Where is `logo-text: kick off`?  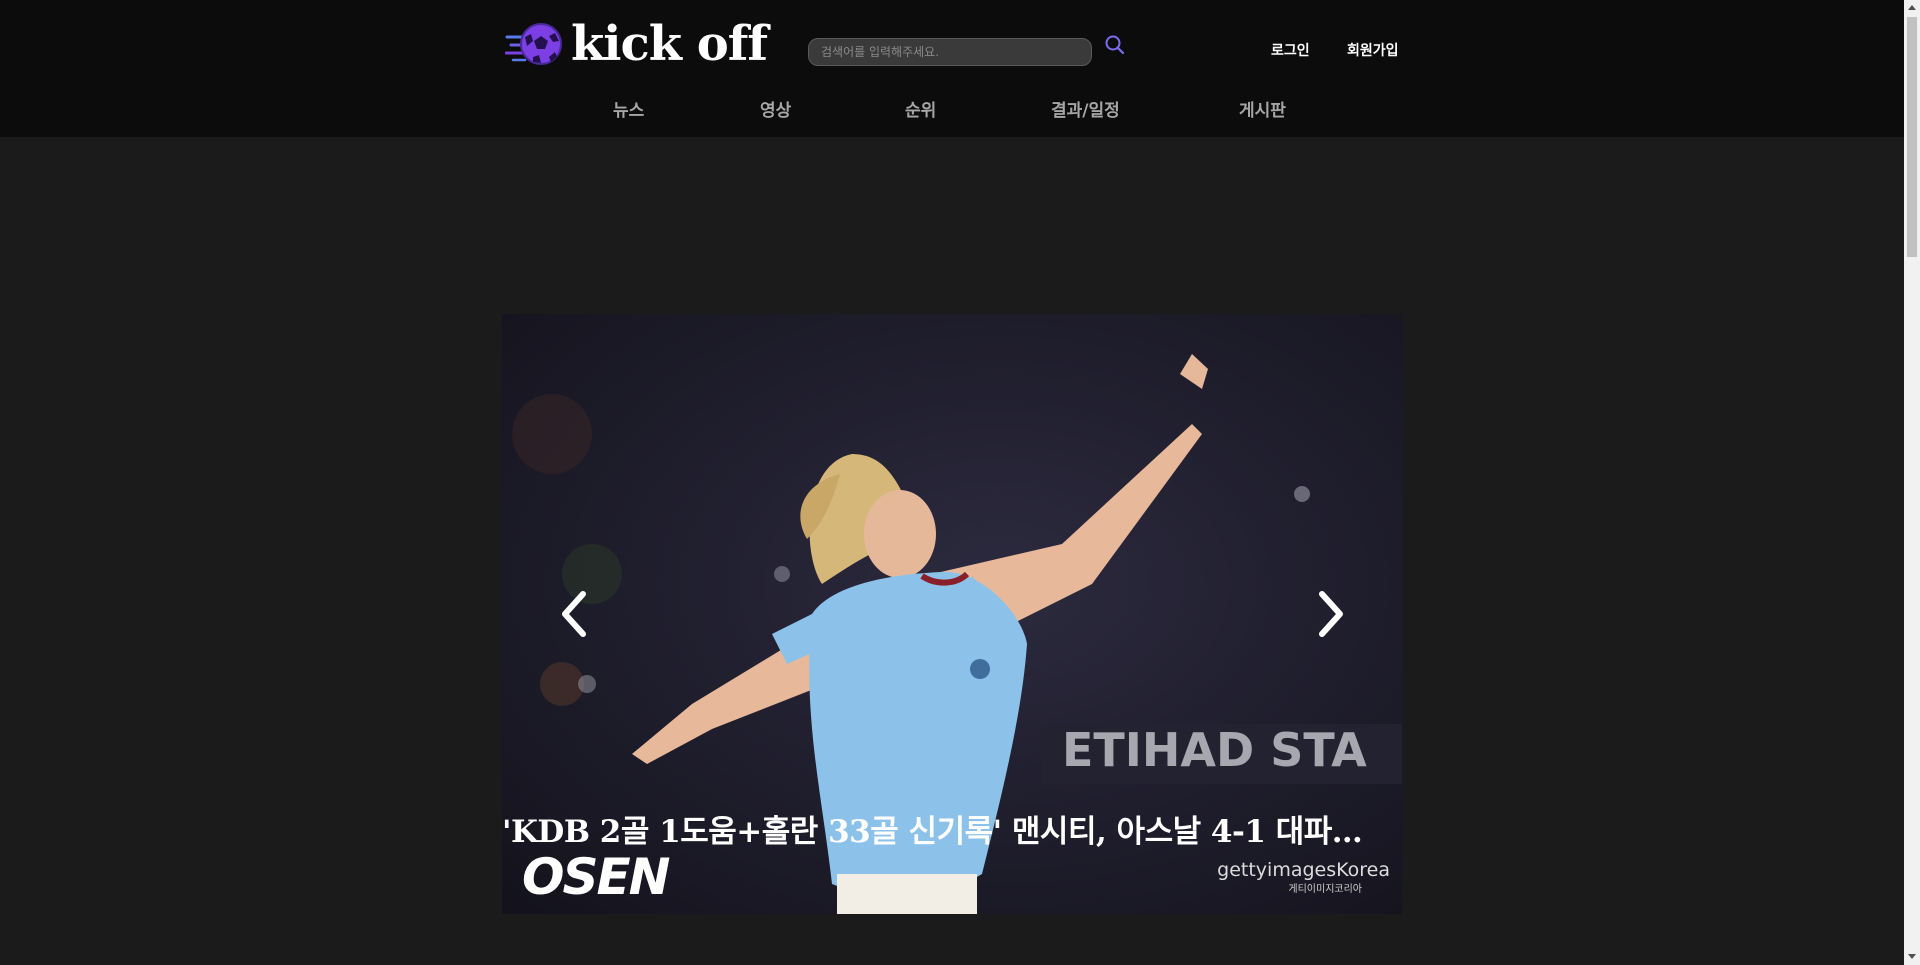
logo-text: kick off is located at coordinates (669, 44).